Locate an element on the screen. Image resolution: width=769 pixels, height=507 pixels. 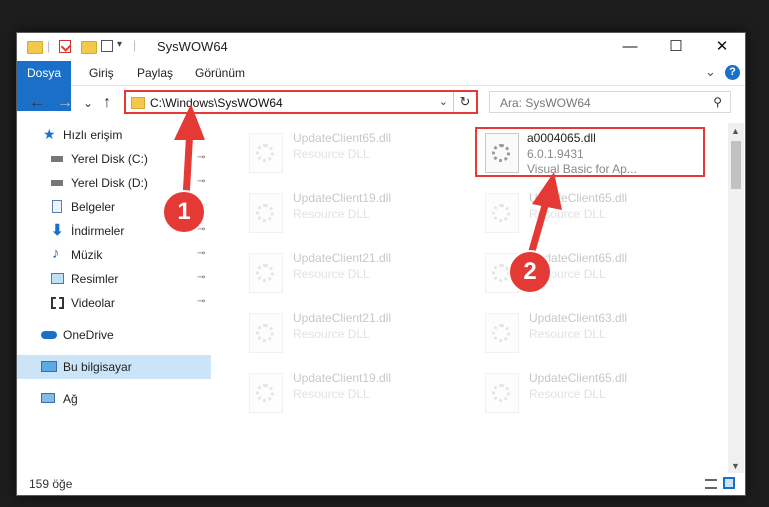
annotation-badge-1: 1 is located at coordinates (184, 212).